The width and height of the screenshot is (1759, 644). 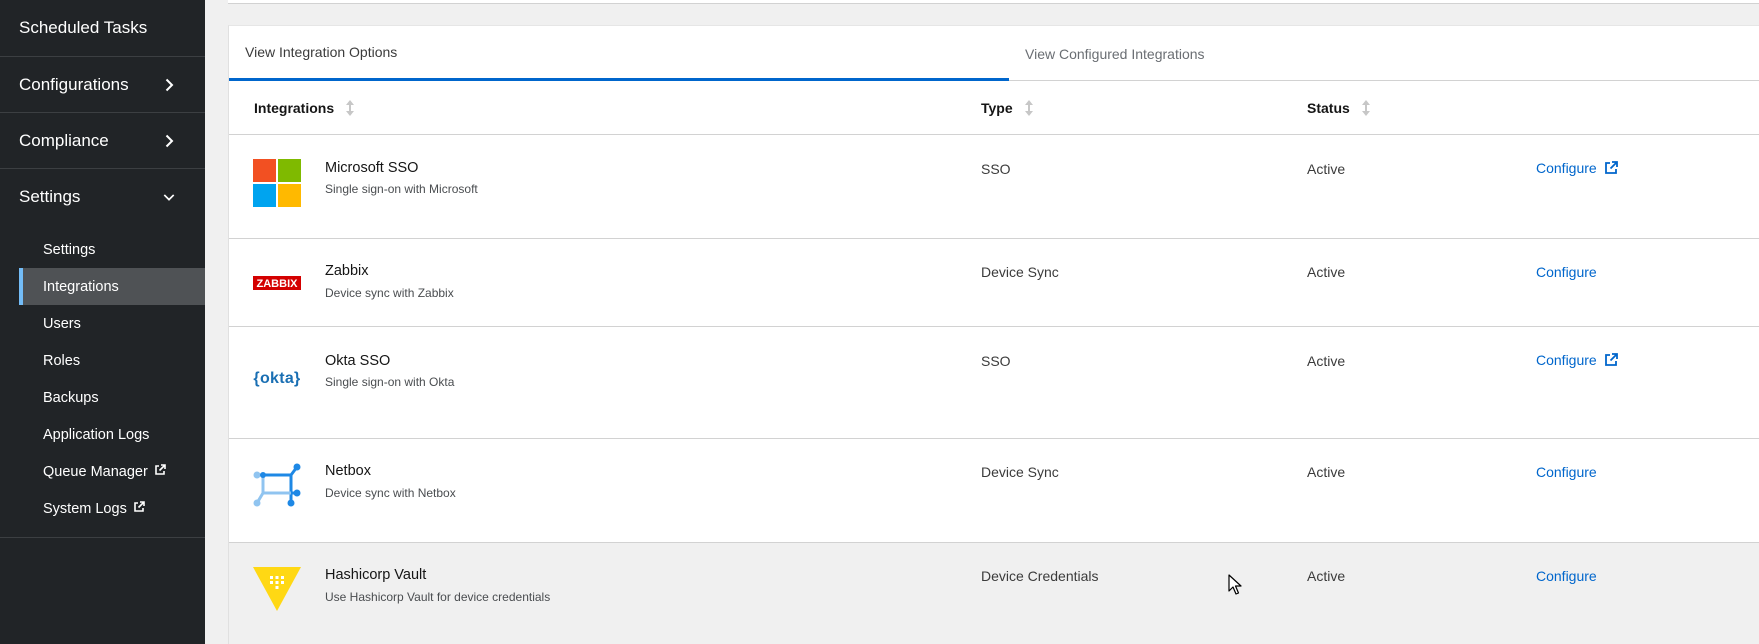 What do you see at coordinates (401, 189) in the screenshot?
I see `integration-description: Single sign-on with Microsoft` at bounding box center [401, 189].